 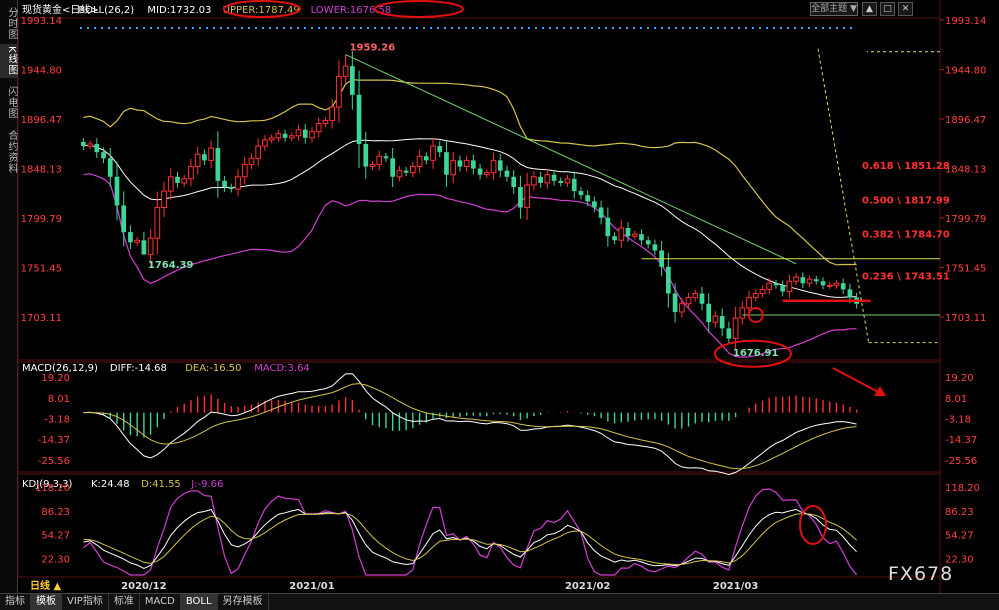 I want to click on macd-dea-line, so click(x=470, y=426).